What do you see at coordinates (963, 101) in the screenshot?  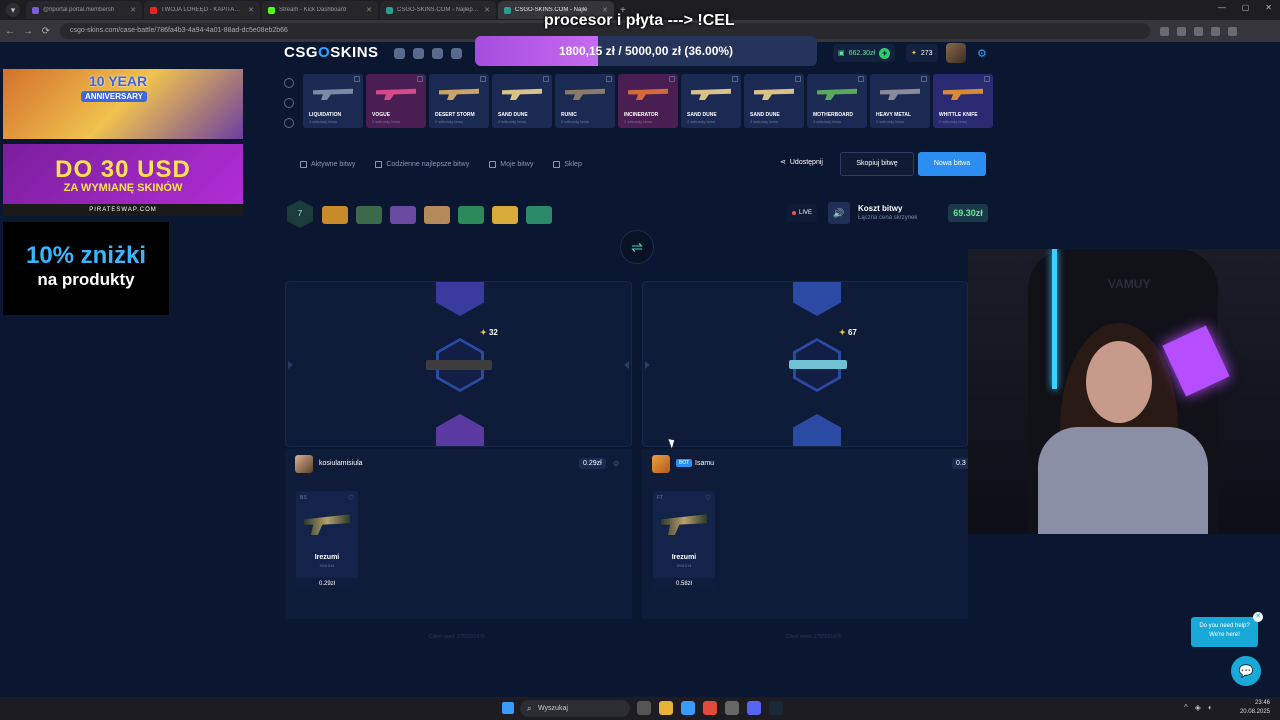 I see `live-drop-item: WHITTLE KNIFE 2 sekundy temu` at bounding box center [963, 101].